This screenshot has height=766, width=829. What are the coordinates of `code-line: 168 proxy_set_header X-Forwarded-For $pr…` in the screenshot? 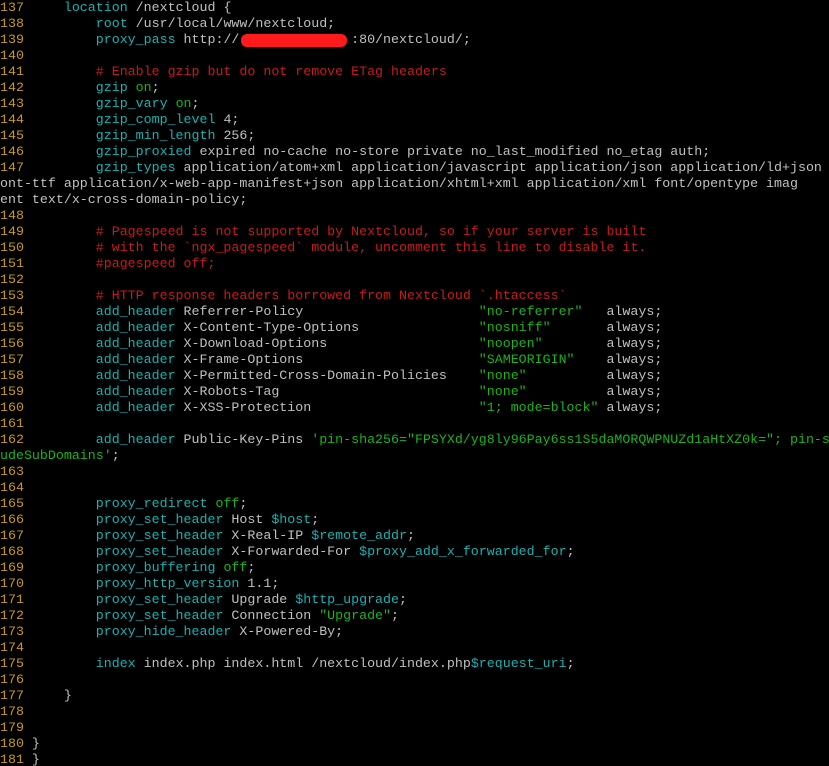 It's located at (287, 552).